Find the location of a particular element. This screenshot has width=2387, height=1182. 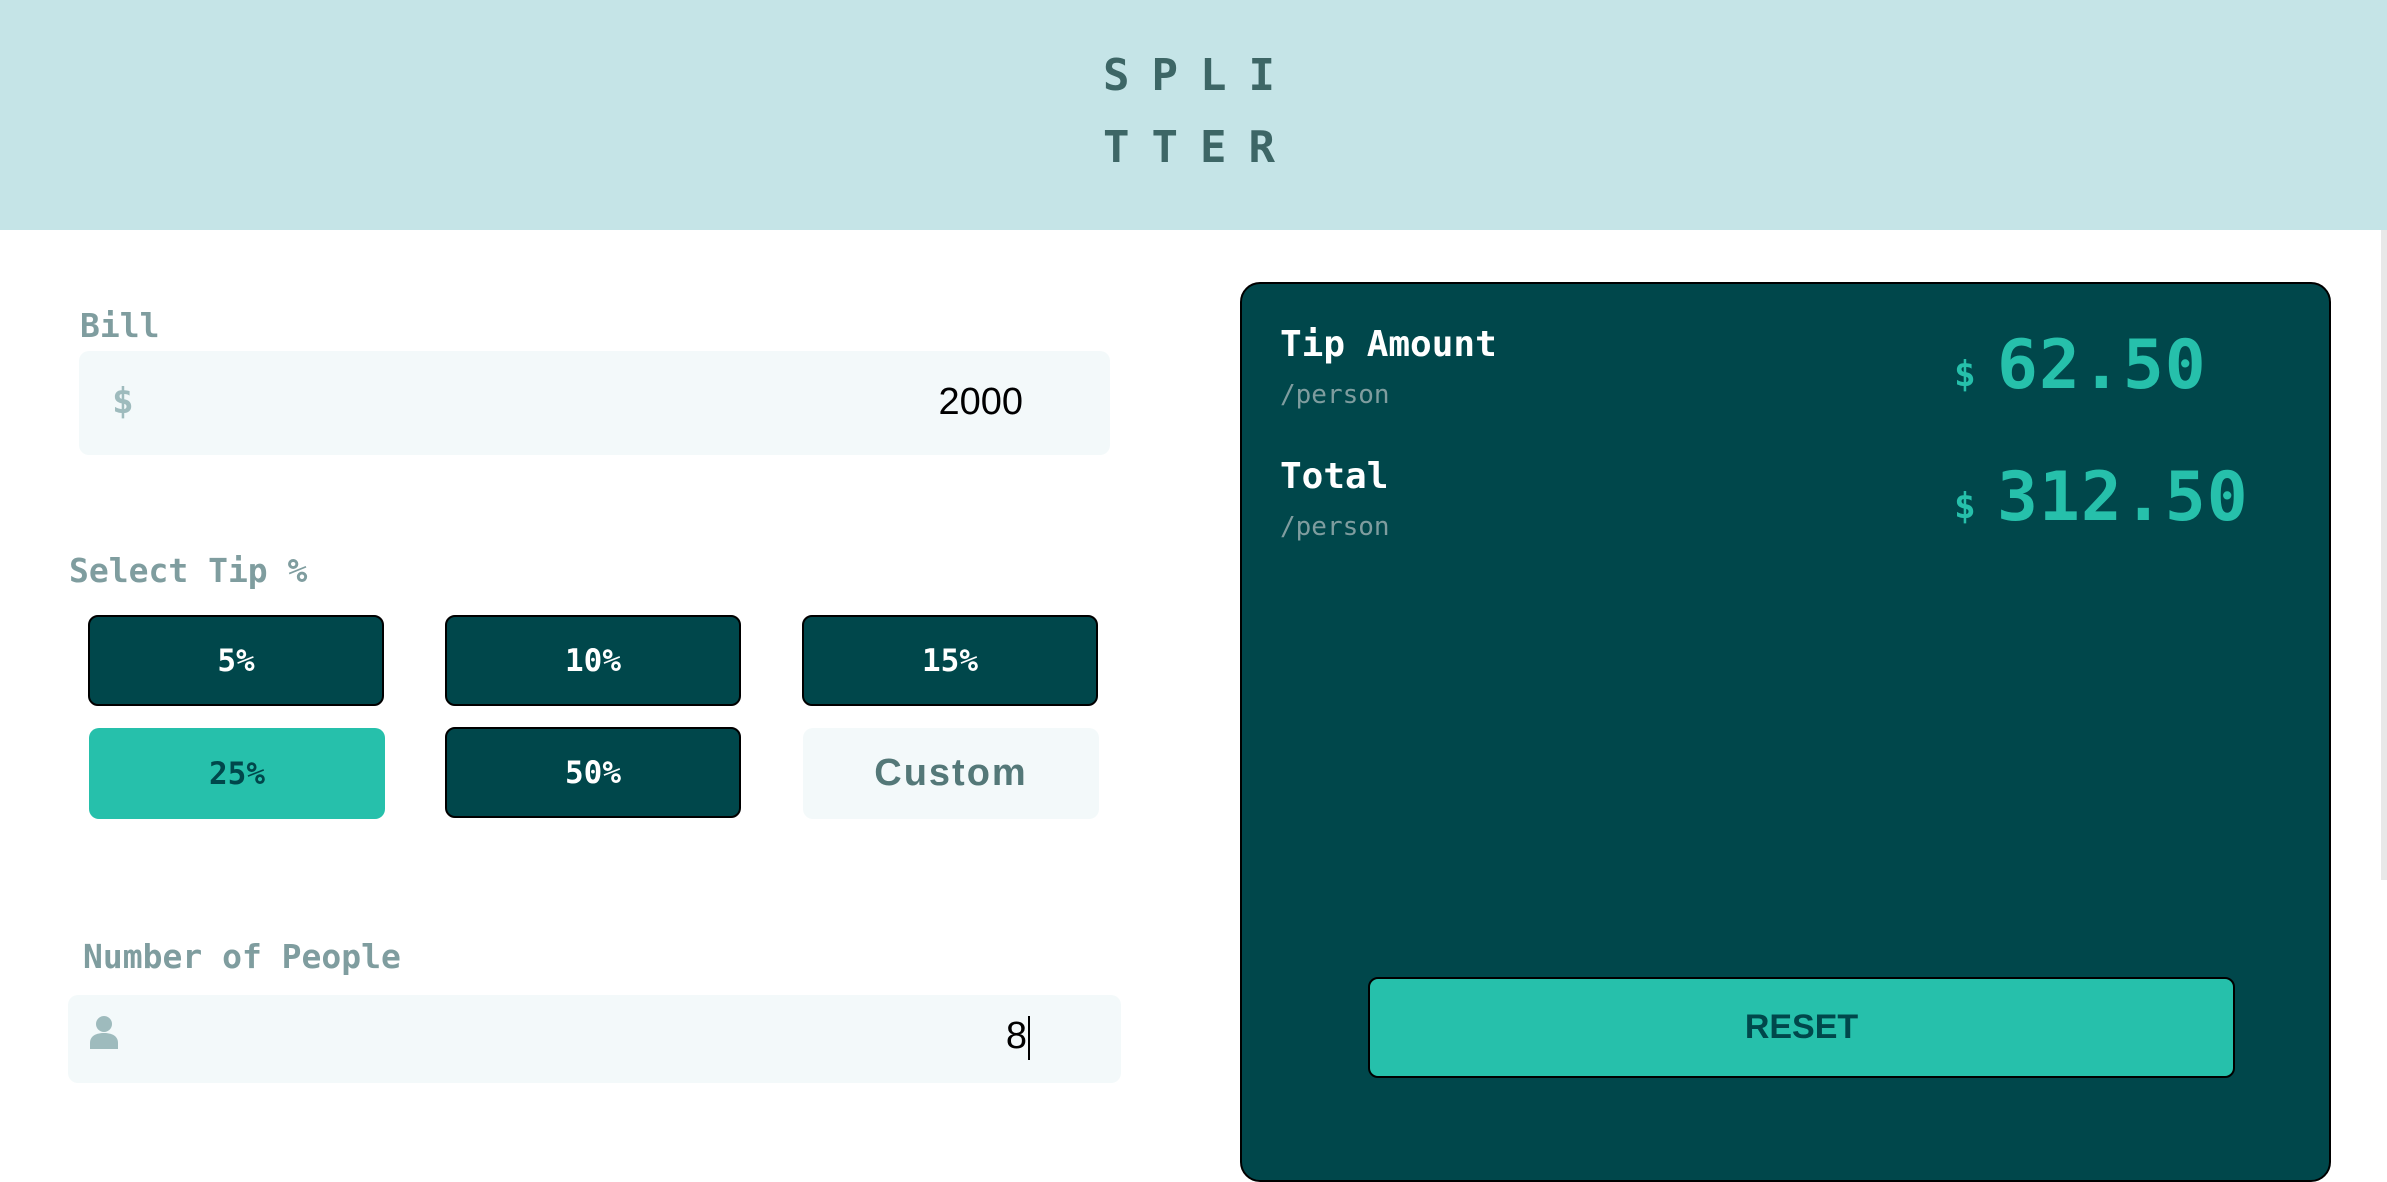

tip-amount-title: Tip Amount is located at coordinates (1388, 344).